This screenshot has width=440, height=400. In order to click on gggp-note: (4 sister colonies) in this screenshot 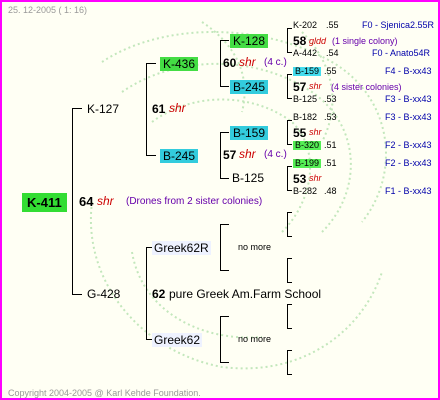, I will do `click(366, 87)`.